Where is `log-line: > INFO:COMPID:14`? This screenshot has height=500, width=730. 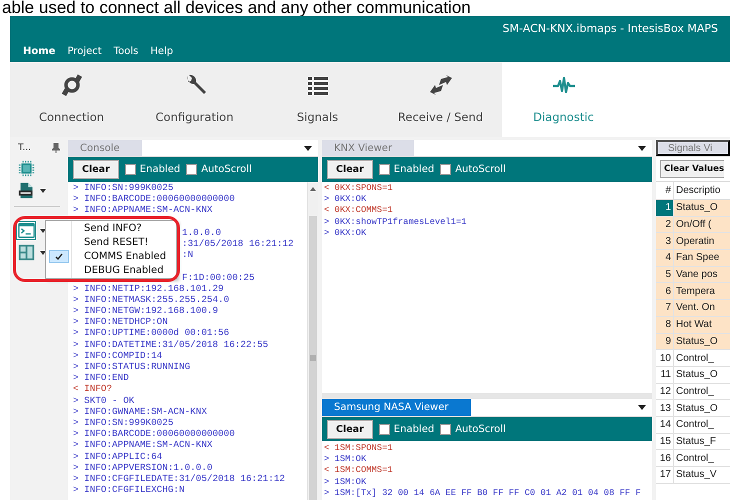 log-line: > INFO:COMPID:14 is located at coordinates (117, 355).